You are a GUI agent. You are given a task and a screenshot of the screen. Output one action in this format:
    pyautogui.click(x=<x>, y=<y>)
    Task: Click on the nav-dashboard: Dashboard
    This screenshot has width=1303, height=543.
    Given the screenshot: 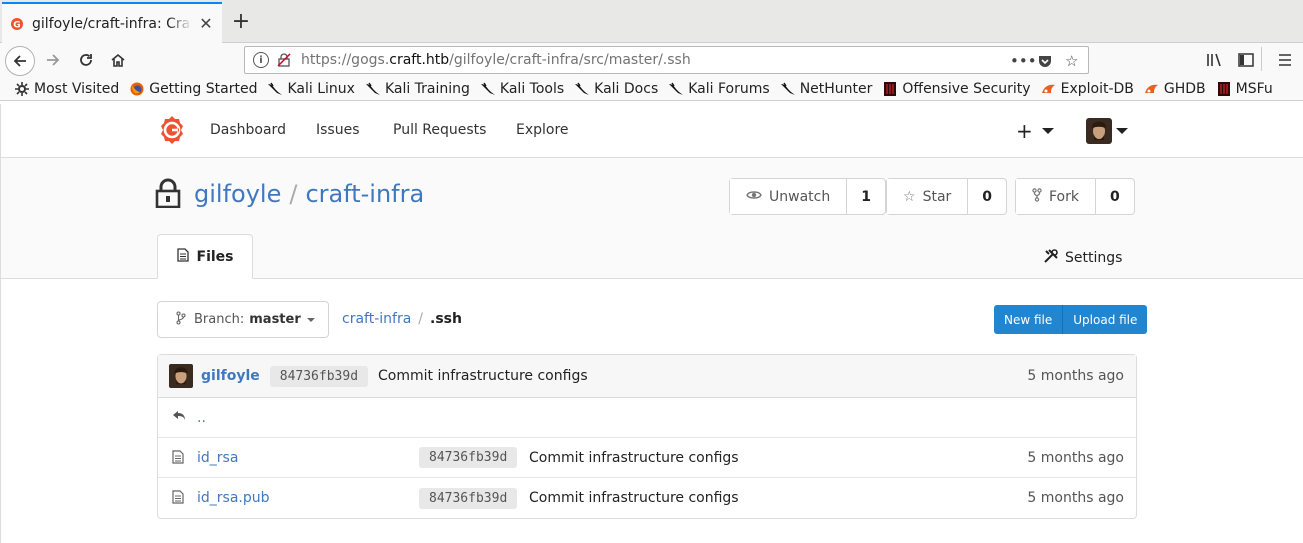 What is the action you would take?
    pyautogui.click(x=248, y=130)
    